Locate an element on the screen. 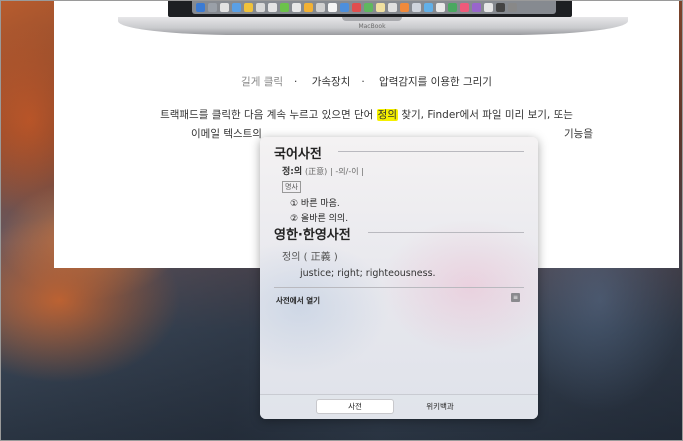 This screenshot has height=441, width=683. part-of-speech-badge: 명사 is located at coordinates (291, 187).